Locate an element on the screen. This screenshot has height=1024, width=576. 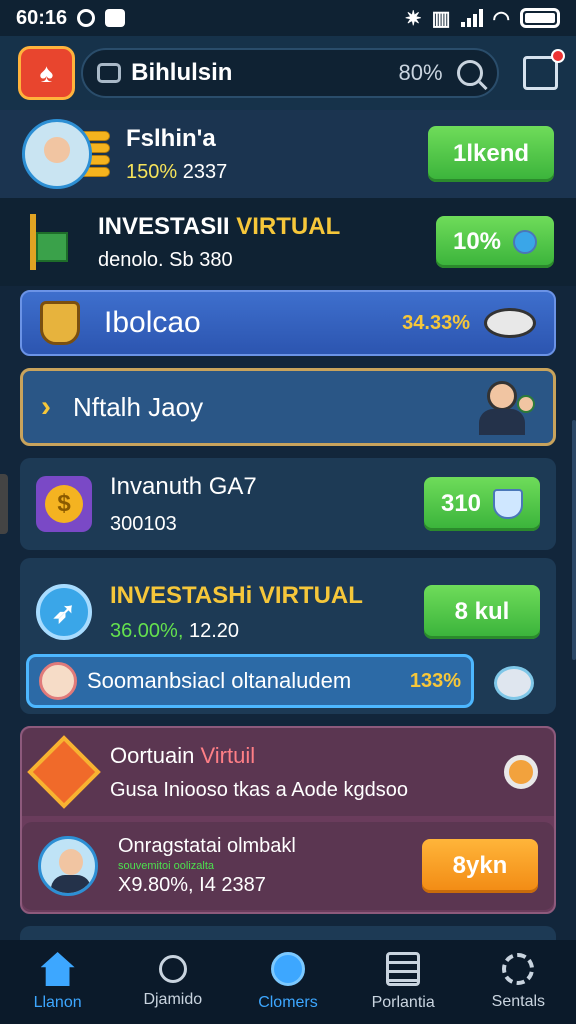
battery-icon is located at coordinates (540, 18).